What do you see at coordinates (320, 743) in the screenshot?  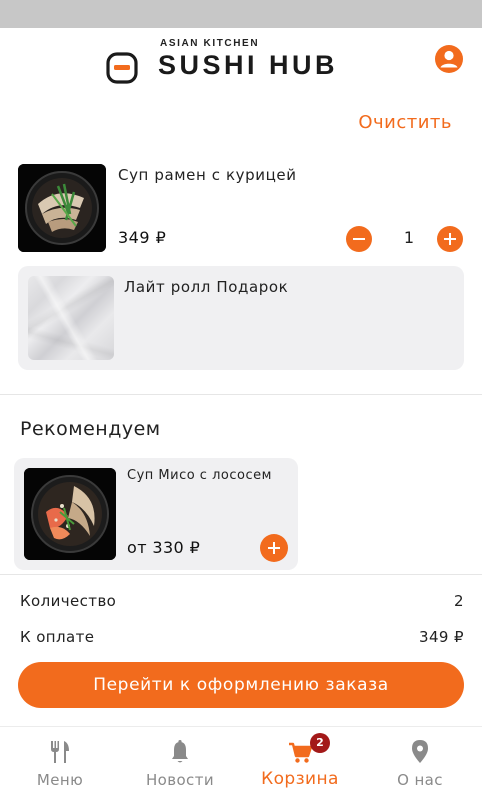 I see `cart-count-badge: 2` at bounding box center [320, 743].